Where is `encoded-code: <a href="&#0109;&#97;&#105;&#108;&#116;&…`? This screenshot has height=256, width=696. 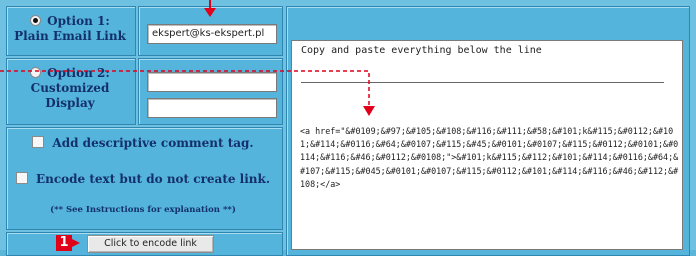 encoded-code: <a href="&#0109;&#97;&#105;&#108;&#116;&… is located at coordinates (489, 157).